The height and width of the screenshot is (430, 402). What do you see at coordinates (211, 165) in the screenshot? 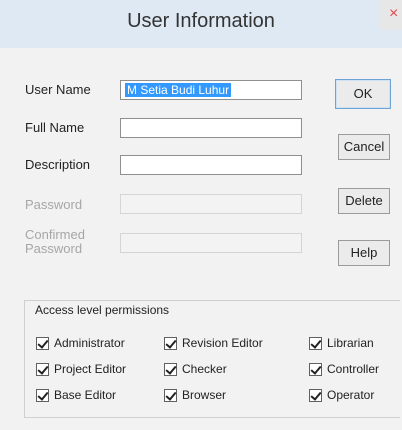
I see `description-field` at bounding box center [211, 165].